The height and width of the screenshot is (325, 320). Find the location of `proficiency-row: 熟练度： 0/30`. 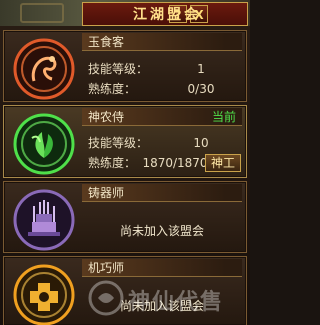

proficiency-row: 熟练度： 0/30 is located at coordinates (151, 89).